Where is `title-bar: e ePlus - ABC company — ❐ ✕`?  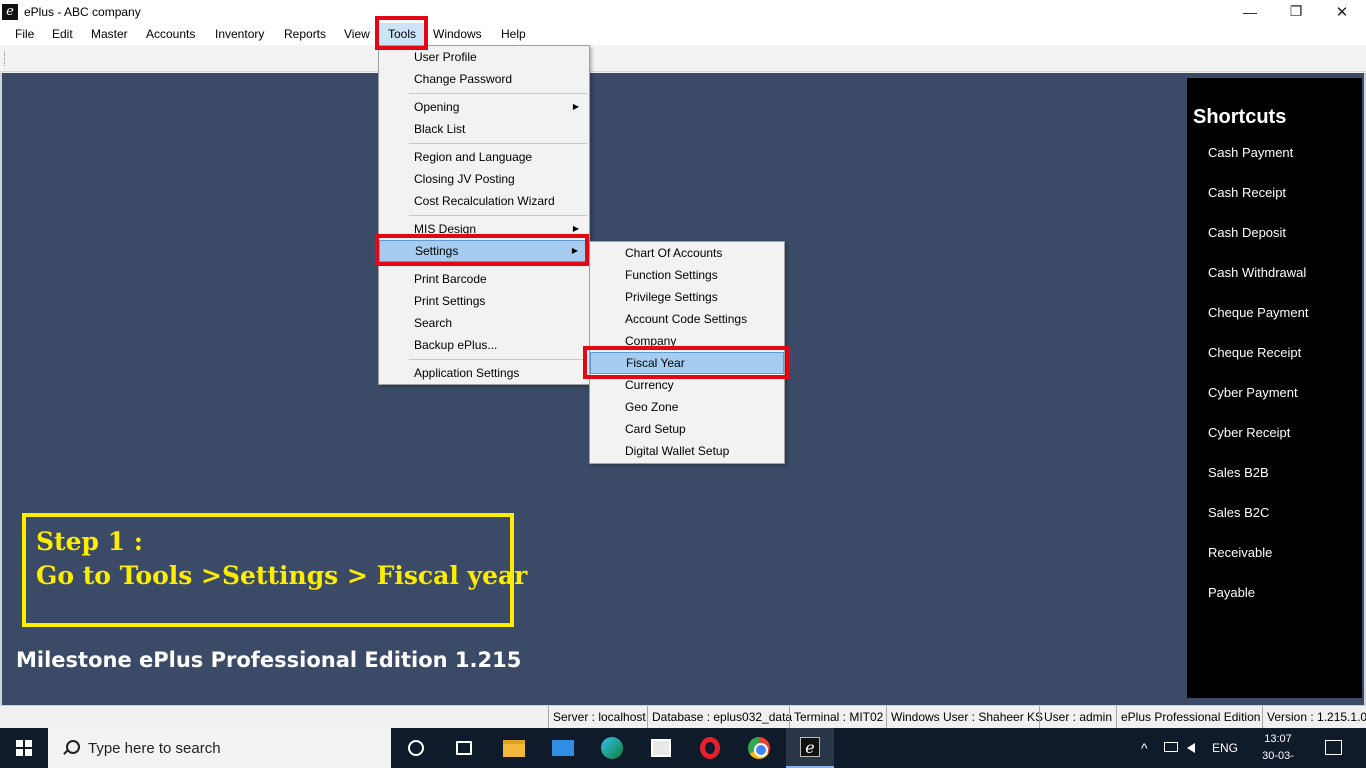
title-bar: e ePlus - ABC company — ❐ ✕ is located at coordinates (683, 11).